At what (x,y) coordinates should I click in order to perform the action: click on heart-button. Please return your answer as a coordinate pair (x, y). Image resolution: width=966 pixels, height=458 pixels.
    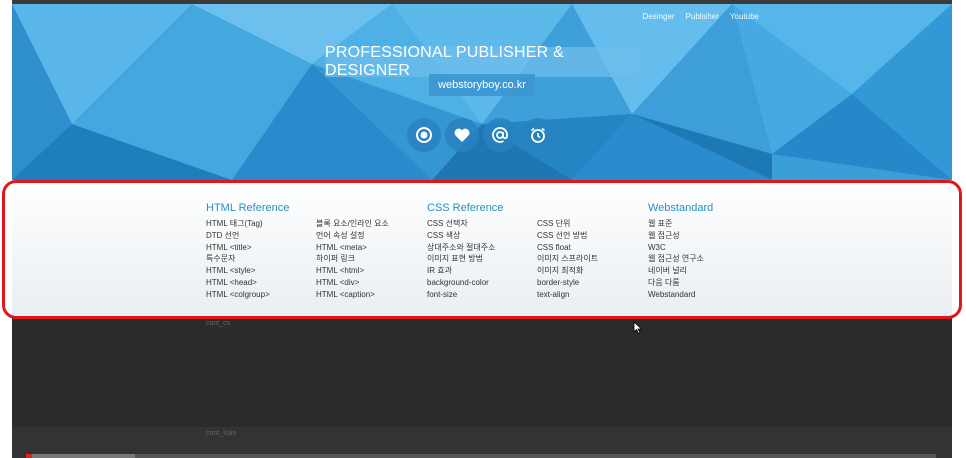
    Looking at the image, I should click on (462, 135).